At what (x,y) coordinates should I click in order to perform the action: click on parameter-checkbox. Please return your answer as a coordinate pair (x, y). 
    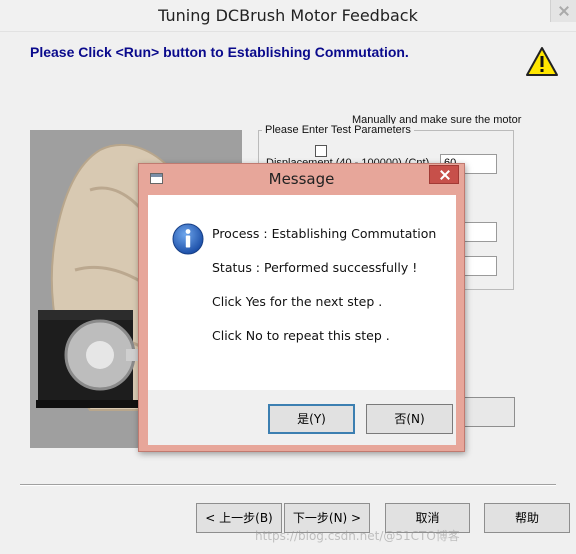
    Looking at the image, I should click on (321, 151).